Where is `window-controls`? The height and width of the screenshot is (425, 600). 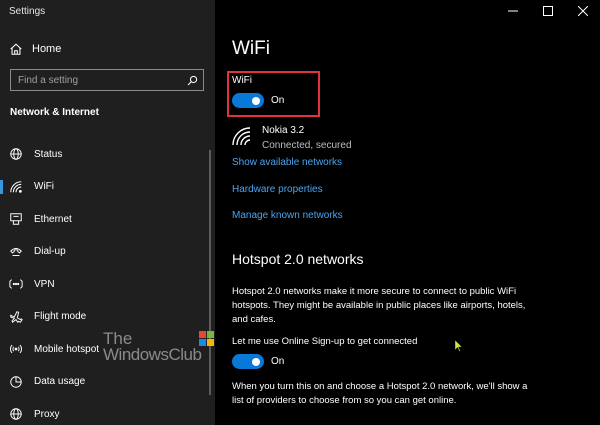
window-controls is located at coordinates (547, 11).